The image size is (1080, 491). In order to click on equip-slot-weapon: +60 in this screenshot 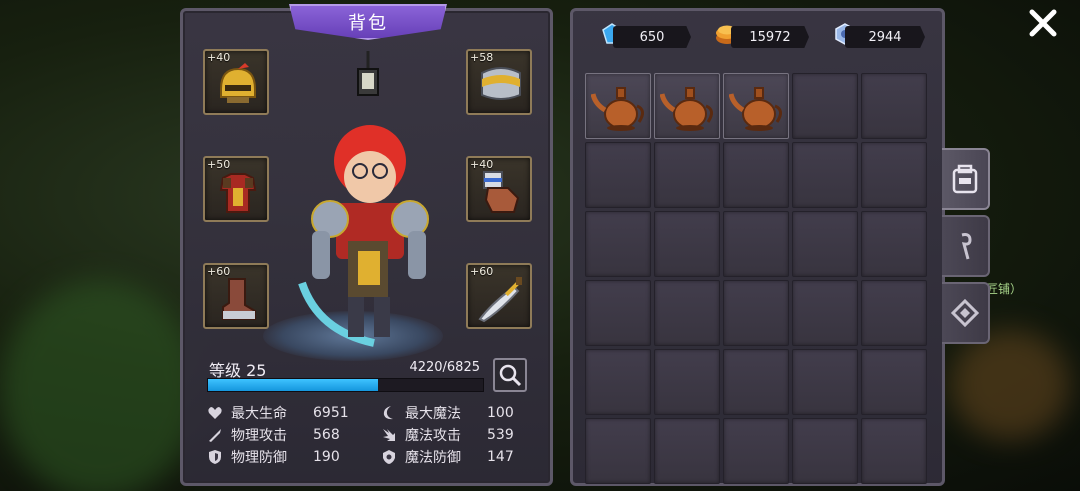, I will do `click(499, 296)`.